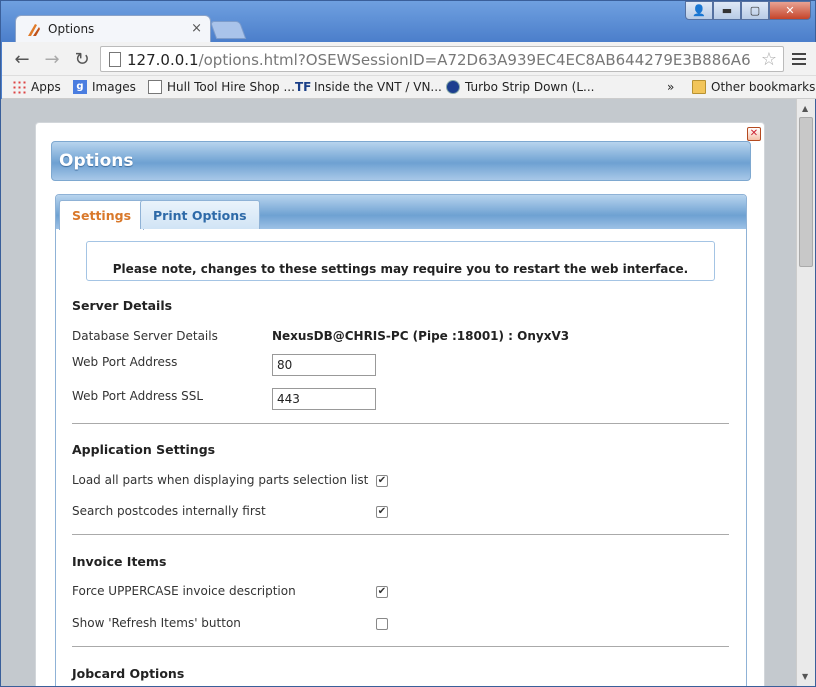 The width and height of the screenshot is (816, 687). What do you see at coordinates (34, 30) in the screenshot?
I see `app-logo-icon` at bounding box center [34, 30].